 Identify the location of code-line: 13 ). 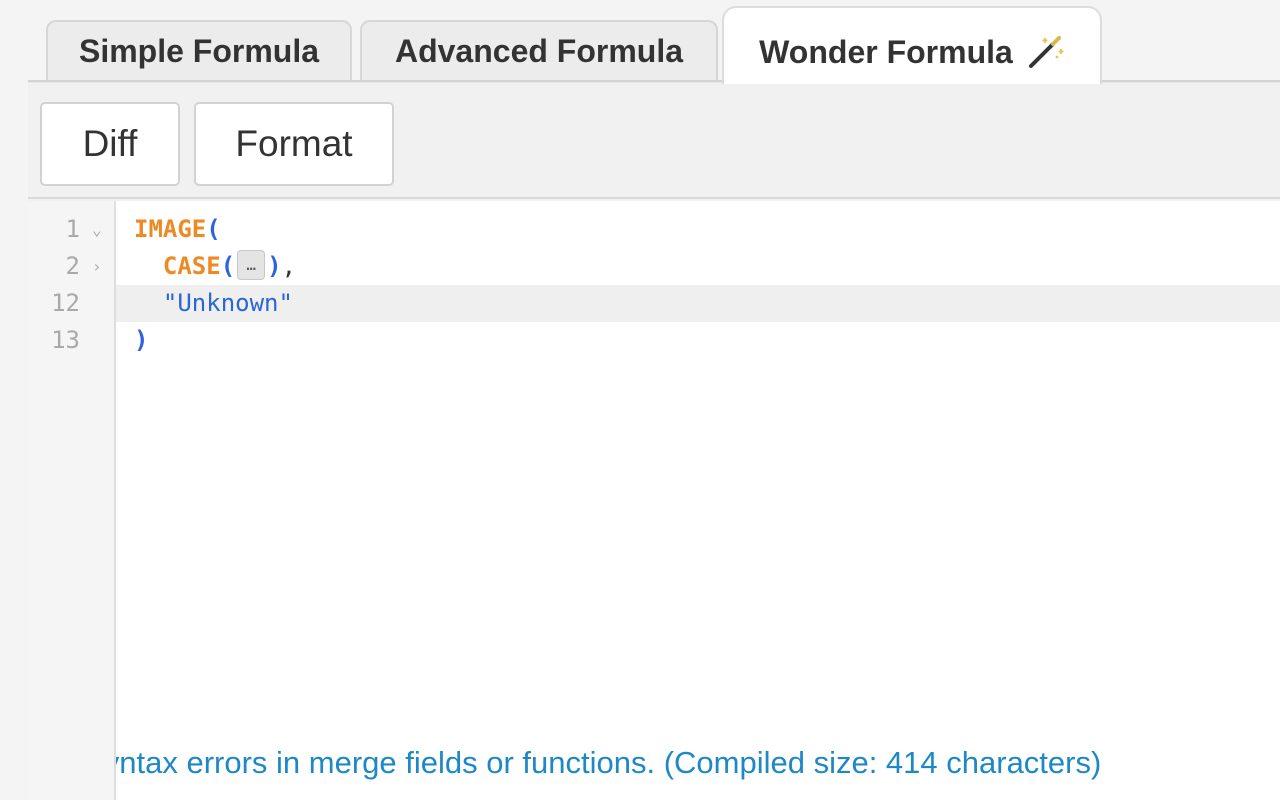
(654, 340).